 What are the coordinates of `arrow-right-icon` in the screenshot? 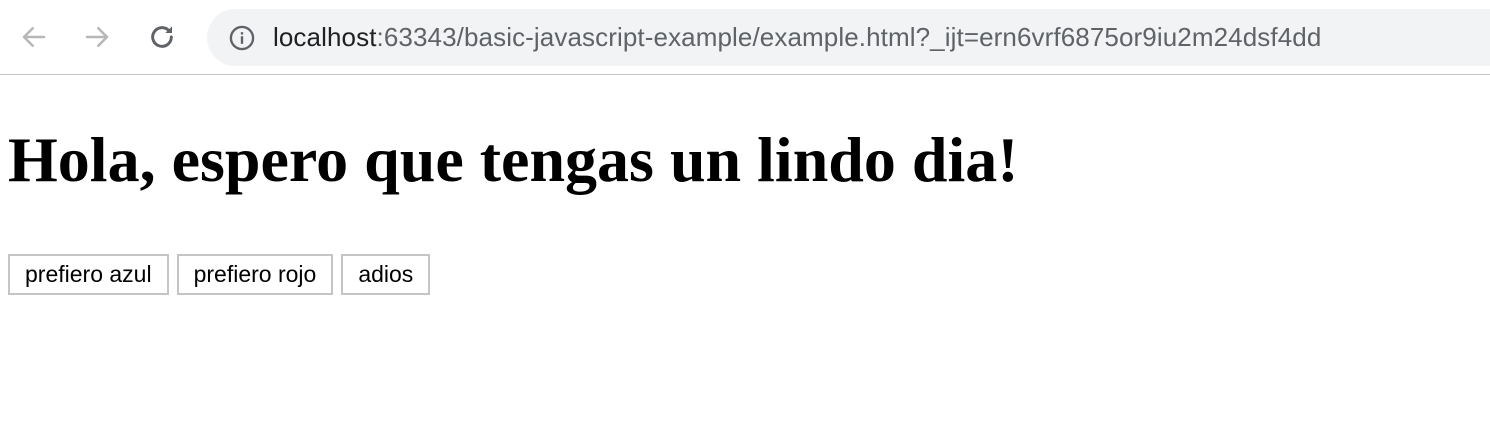 It's located at (97, 37).